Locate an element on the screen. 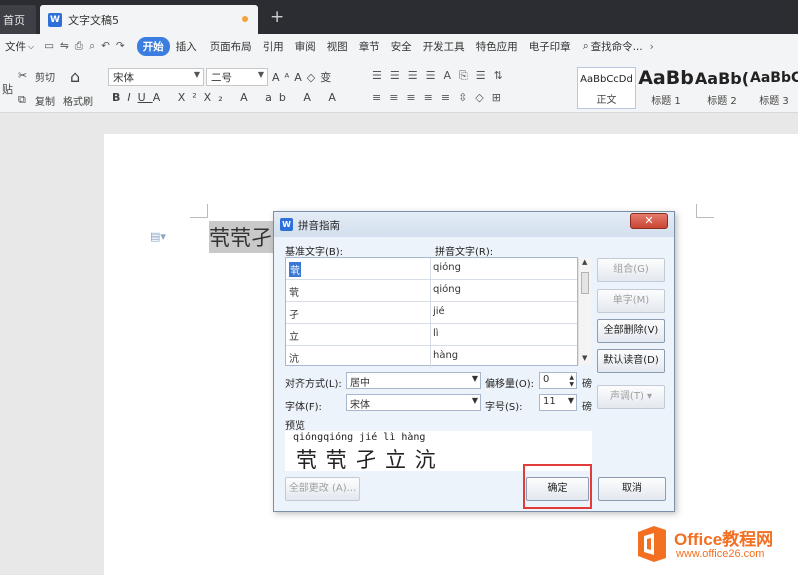  preview-label: 预览 is located at coordinates (295, 426).